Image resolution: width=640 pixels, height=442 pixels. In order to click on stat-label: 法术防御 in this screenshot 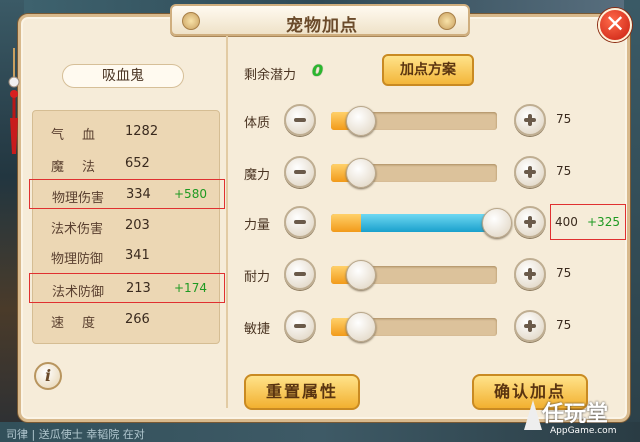, I will do `click(78, 292)`.